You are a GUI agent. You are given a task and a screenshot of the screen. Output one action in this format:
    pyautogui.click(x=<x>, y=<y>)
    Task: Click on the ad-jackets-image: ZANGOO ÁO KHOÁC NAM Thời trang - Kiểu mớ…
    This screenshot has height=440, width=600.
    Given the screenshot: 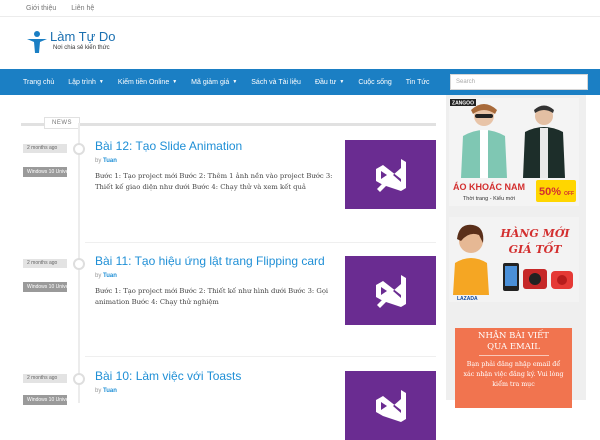 What is the action you would take?
    pyautogui.click(x=514, y=152)
    